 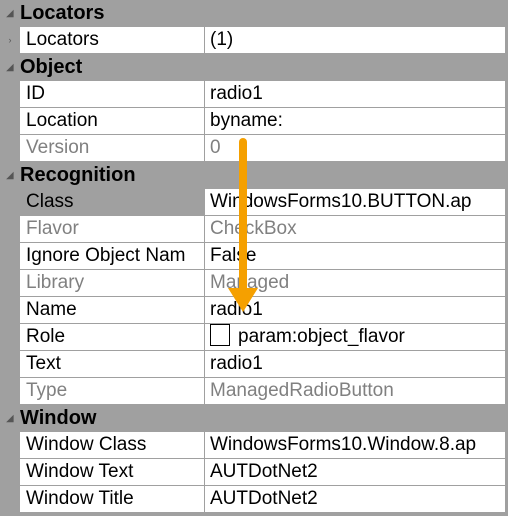 What do you see at coordinates (243, 225) in the screenshot?
I see `annotation-arrow` at bounding box center [243, 225].